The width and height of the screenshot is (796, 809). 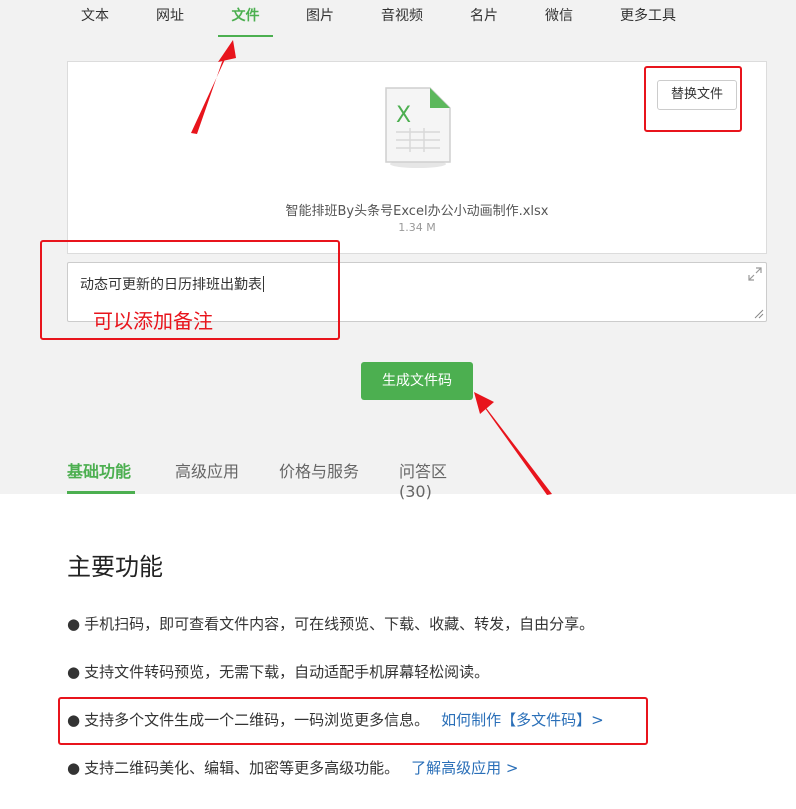 I want to click on excel-file-icon: X, so click(x=418, y=127).